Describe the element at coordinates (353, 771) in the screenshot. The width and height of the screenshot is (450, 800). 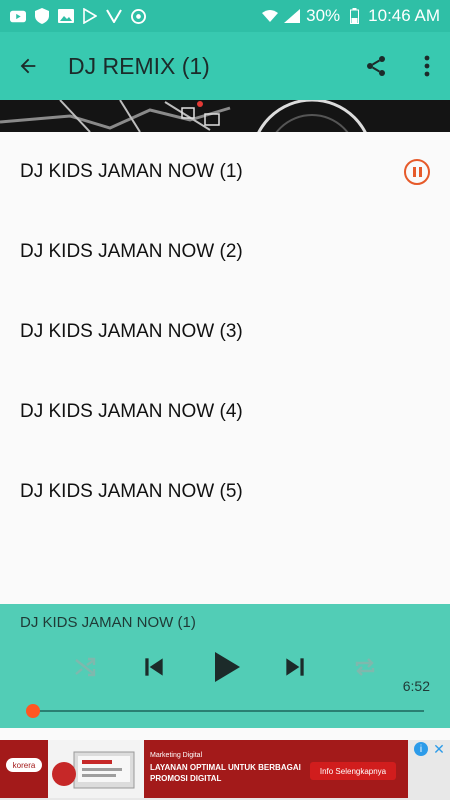
I see `ad-cta-button: Info Selengkapnya` at that location.